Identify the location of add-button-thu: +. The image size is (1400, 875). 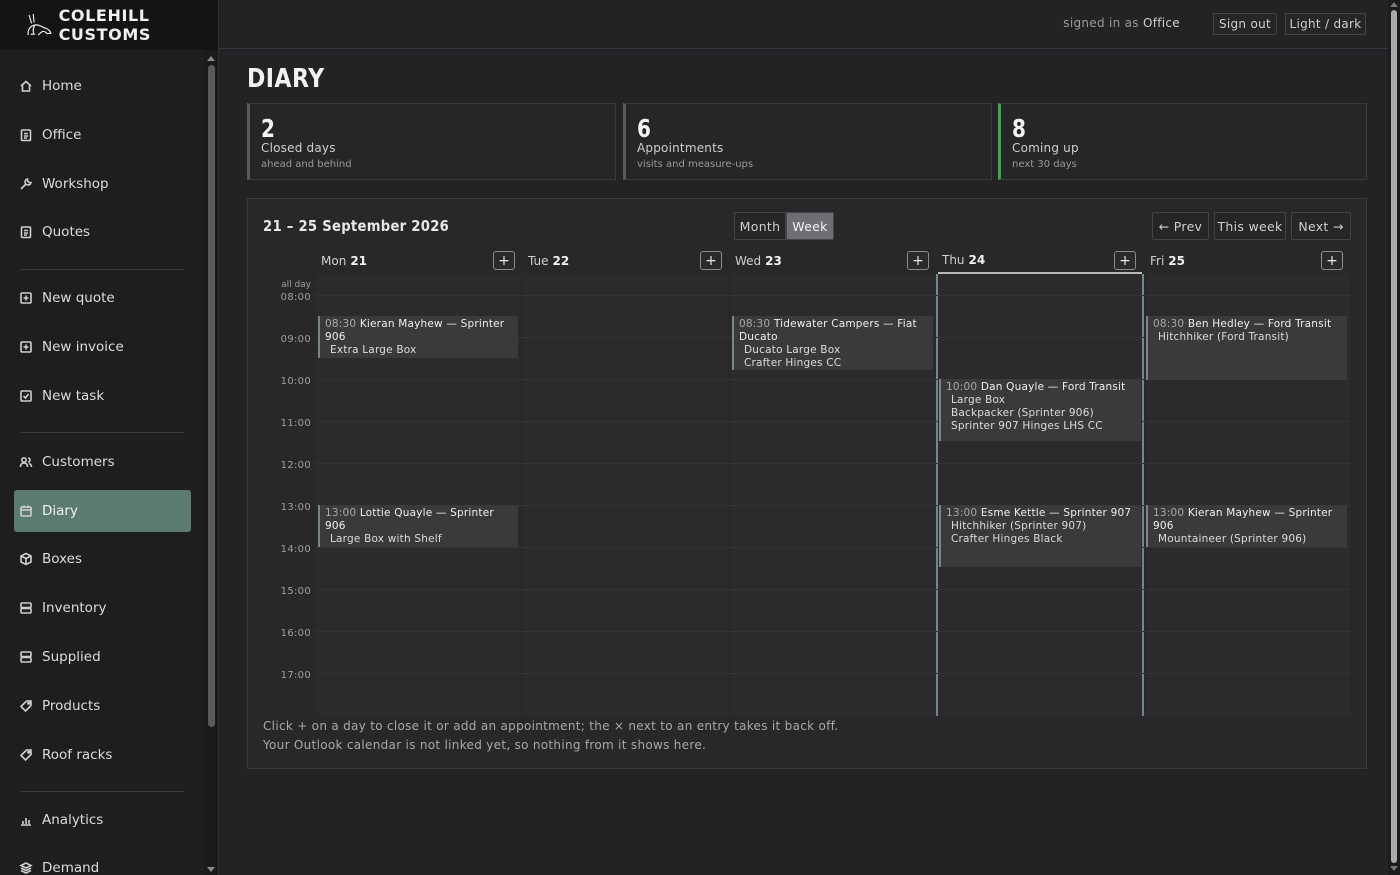
(1125, 260).